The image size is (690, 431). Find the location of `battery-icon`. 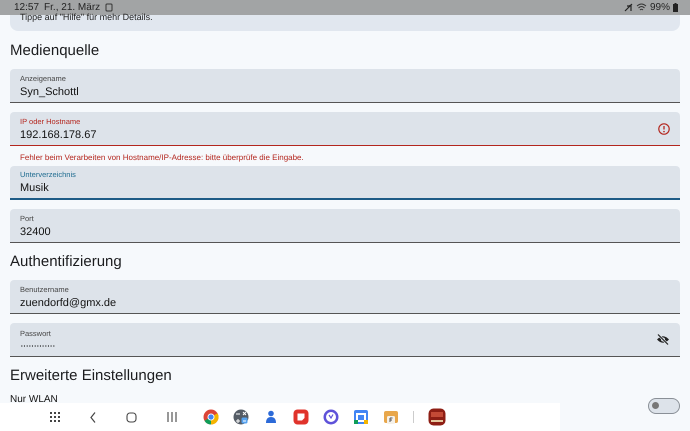

battery-icon is located at coordinates (675, 7).